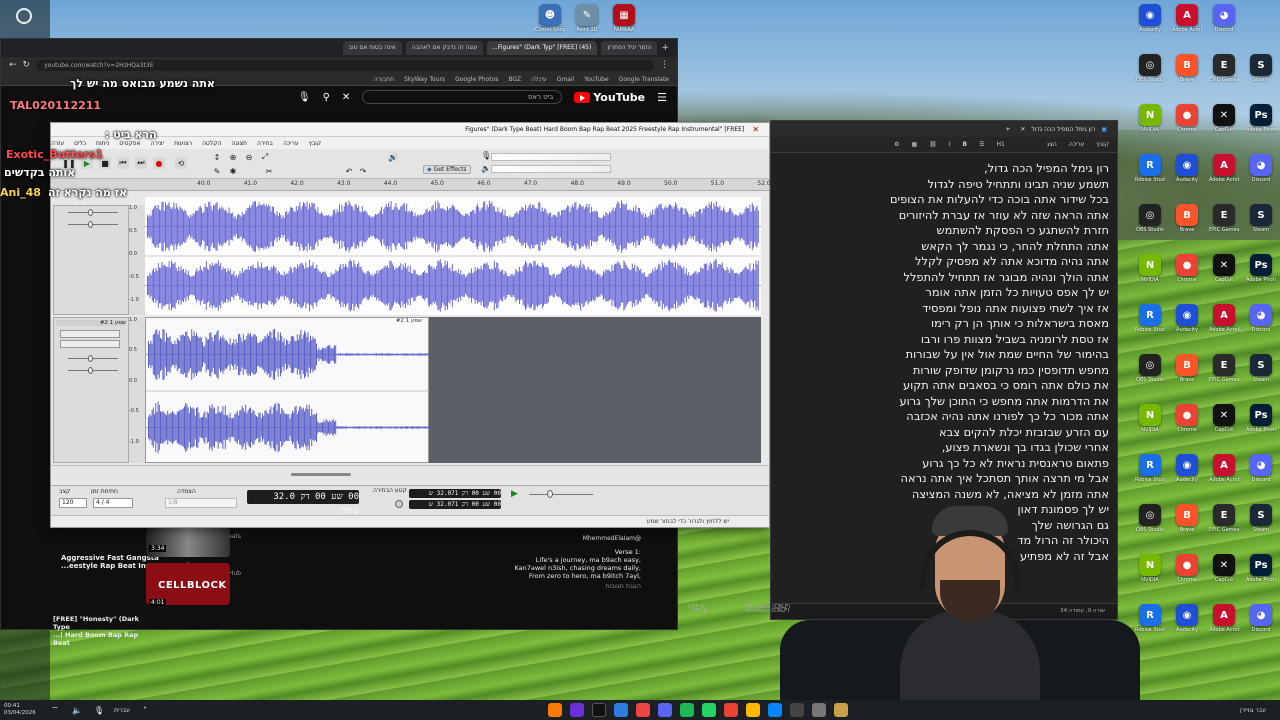 The width and height of the screenshot is (1280, 720). I want to click on clock: 00:41 03/04/2026, so click(24, 710).